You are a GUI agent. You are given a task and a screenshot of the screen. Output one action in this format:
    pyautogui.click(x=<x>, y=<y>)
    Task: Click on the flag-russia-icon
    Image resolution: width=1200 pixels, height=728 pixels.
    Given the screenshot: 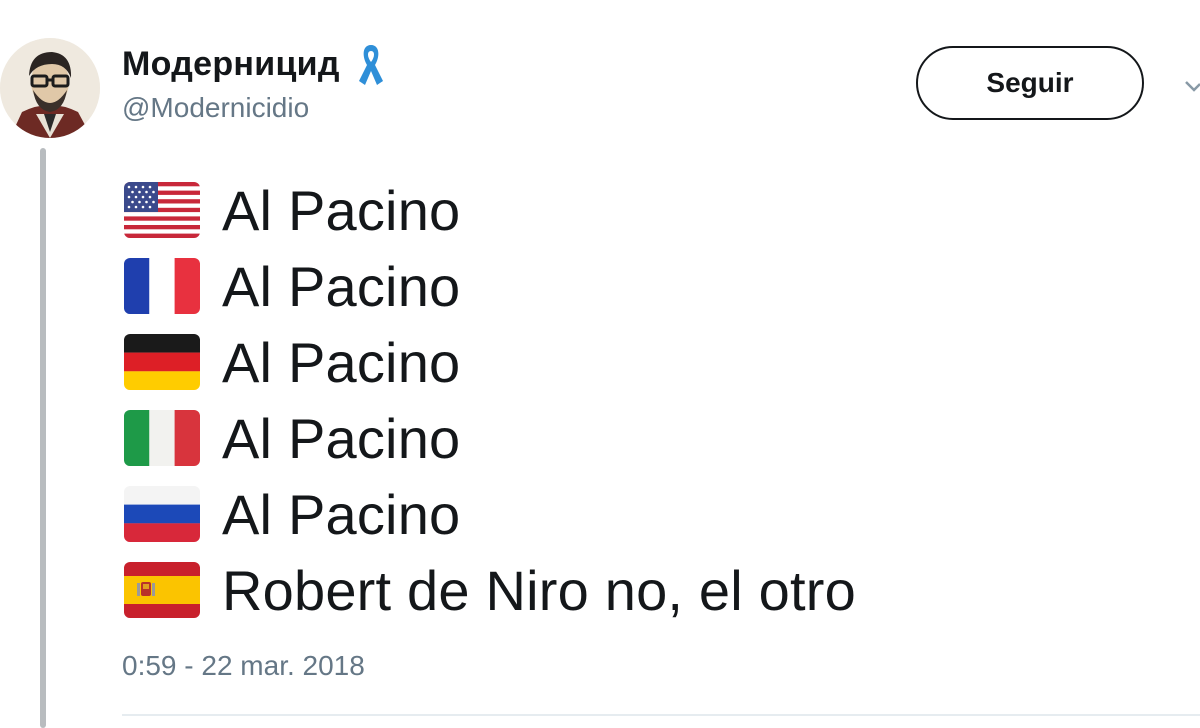 What is the action you would take?
    pyautogui.click(x=162, y=514)
    